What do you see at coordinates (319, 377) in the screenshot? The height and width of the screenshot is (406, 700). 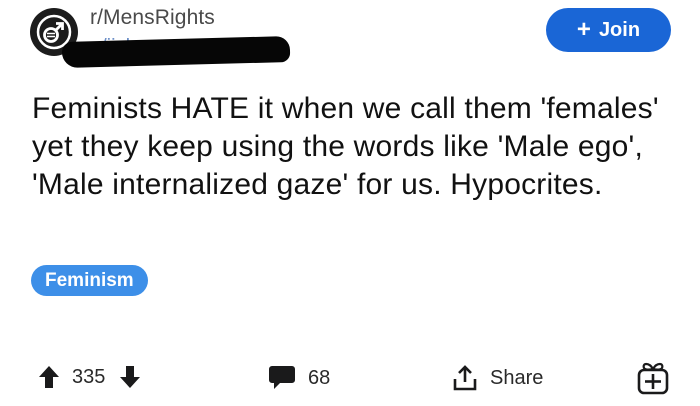 I see `comment-count: 68` at bounding box center [319, 377].